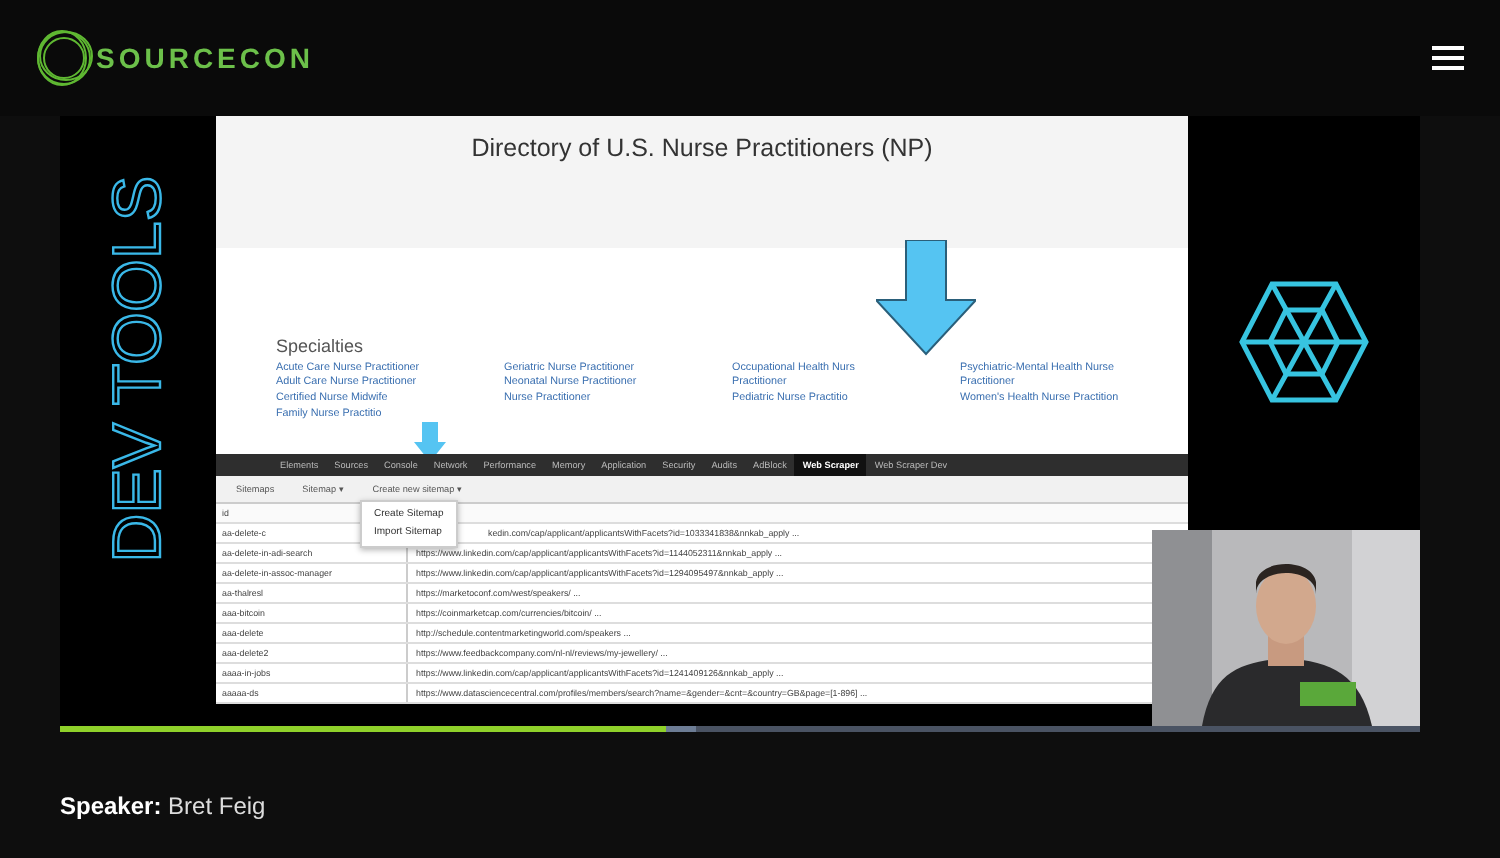 The image size is (1500, 858). What do you see at coordinates (137, 369) in the screenshot?
I see `slide-title: DEV TOOLS` at bounding box center [137, 369].